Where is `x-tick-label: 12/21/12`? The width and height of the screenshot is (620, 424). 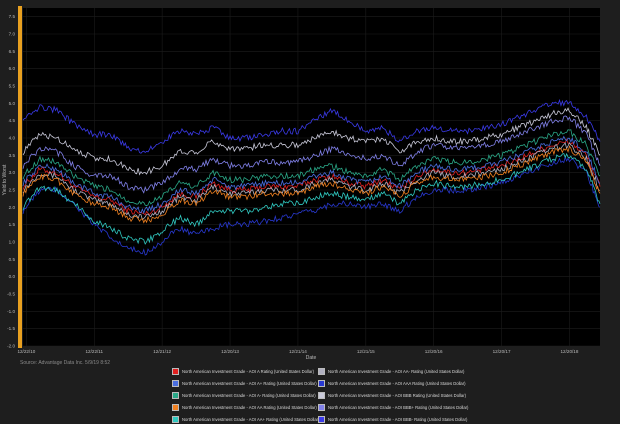
x-tick-label: 12/21/12 is located at coordinates (162, 351).